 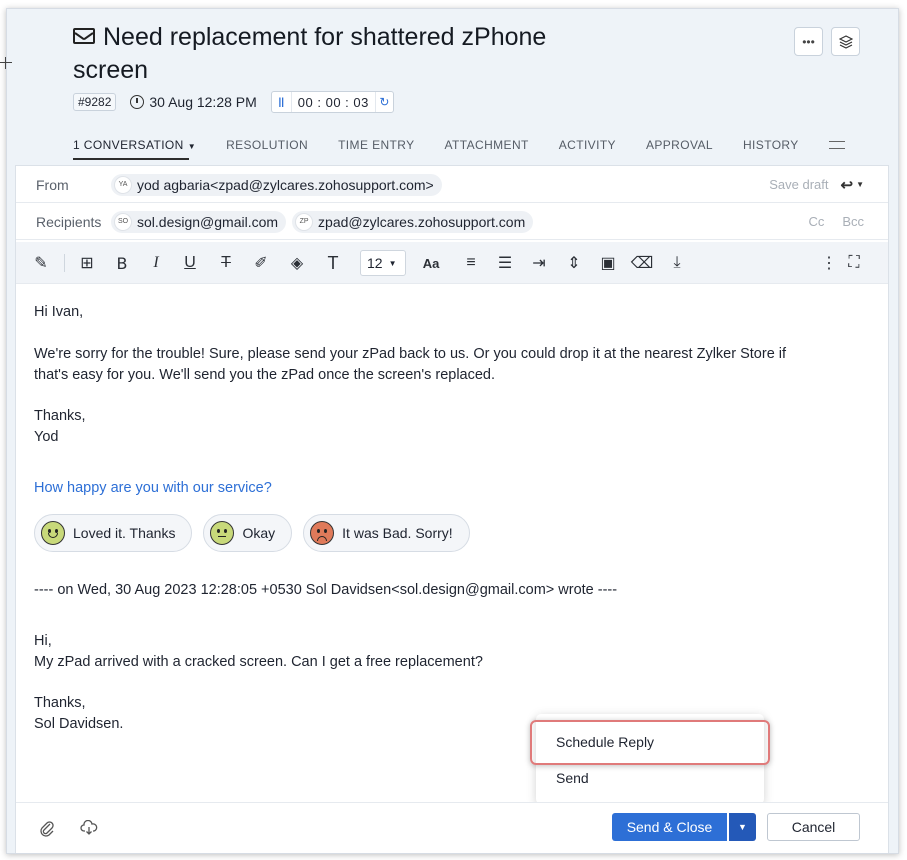 What do you see at coordinates (333, 263) in the screenshot?
I see `font-family-icon: T` at bounding box center [333, 263].